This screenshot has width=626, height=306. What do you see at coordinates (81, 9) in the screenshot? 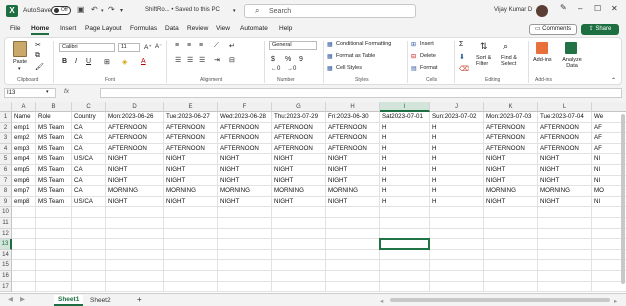
I see `save-icon: ▣` at bounding box center [81, 9].